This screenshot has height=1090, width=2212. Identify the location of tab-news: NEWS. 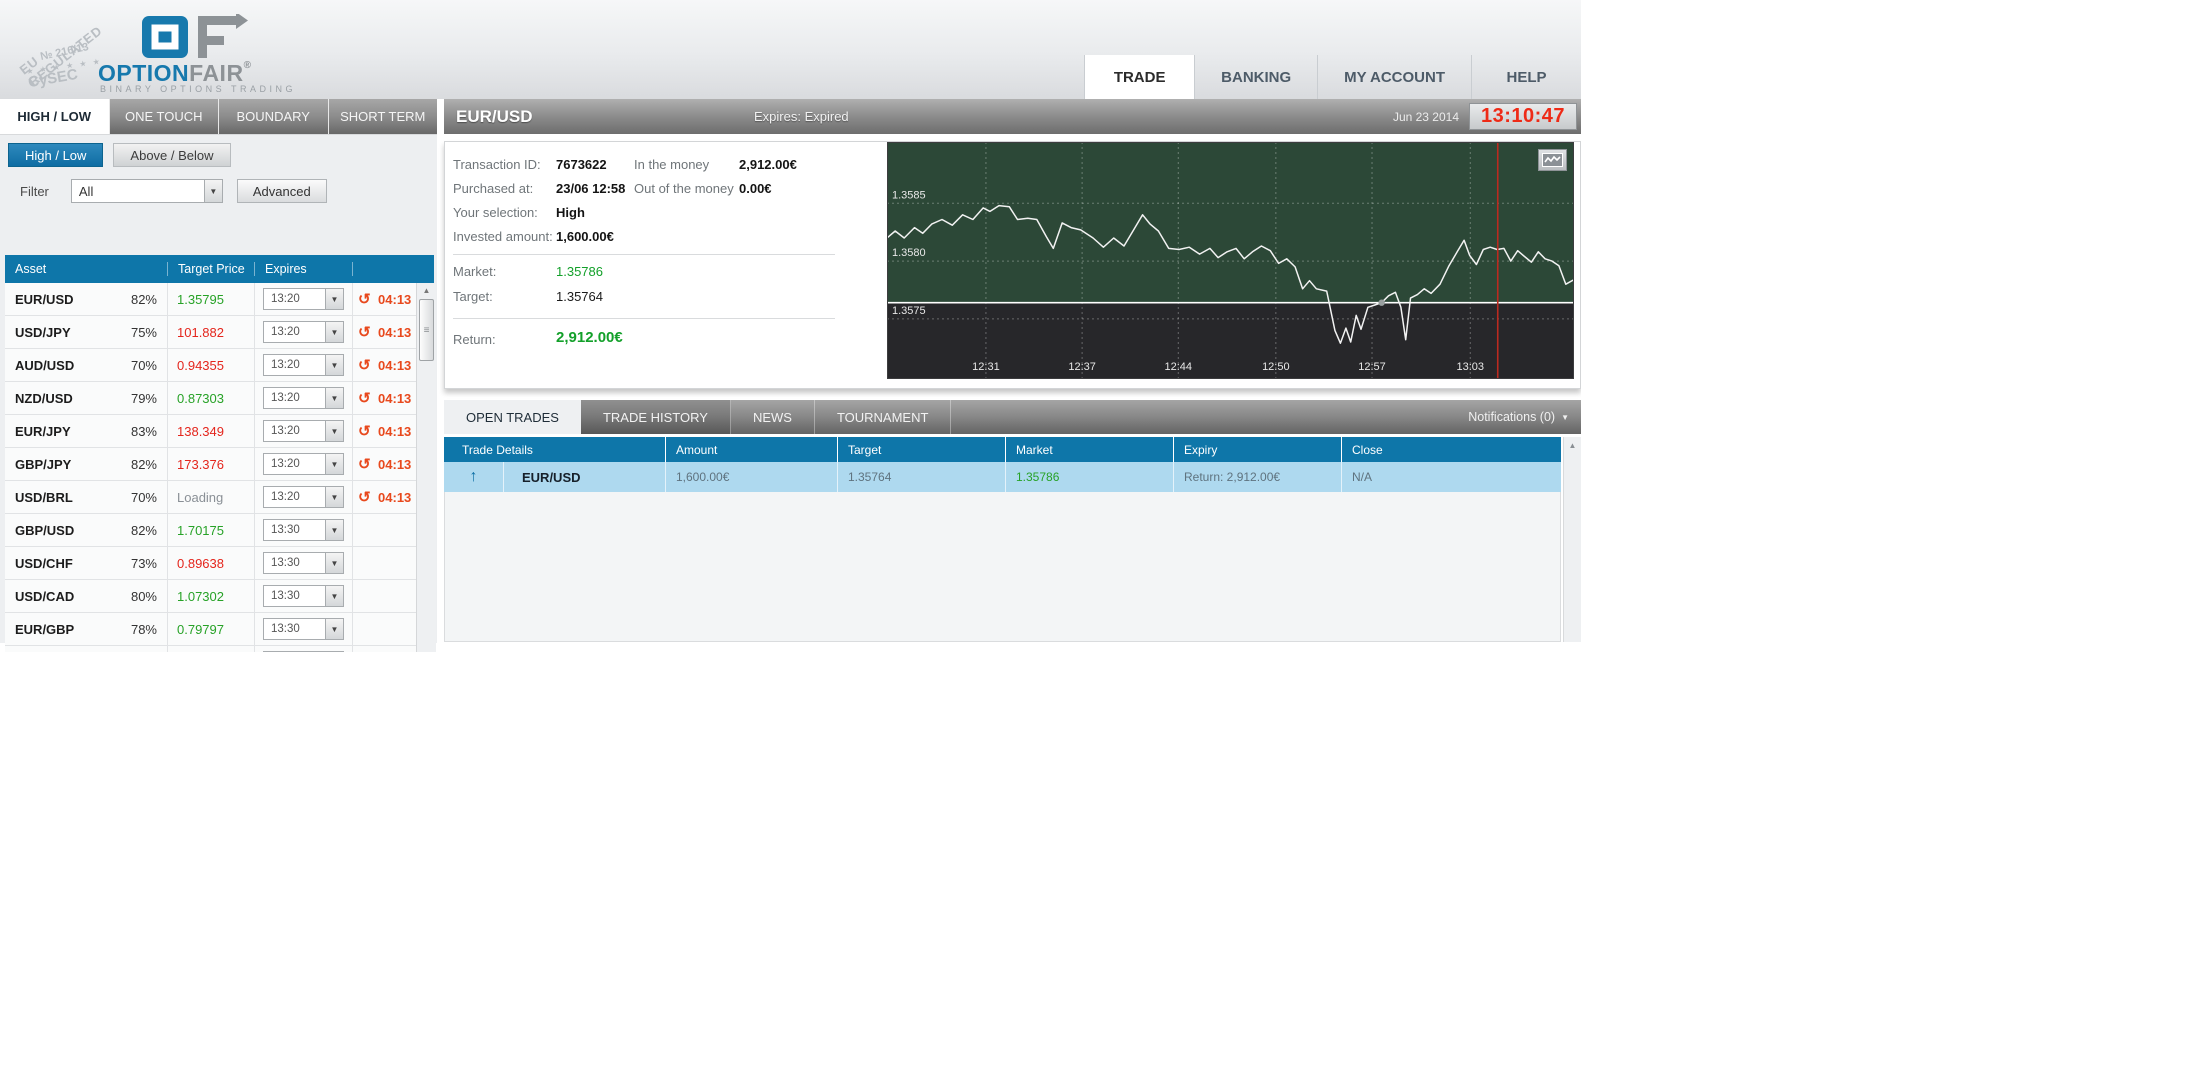
(773, 417).